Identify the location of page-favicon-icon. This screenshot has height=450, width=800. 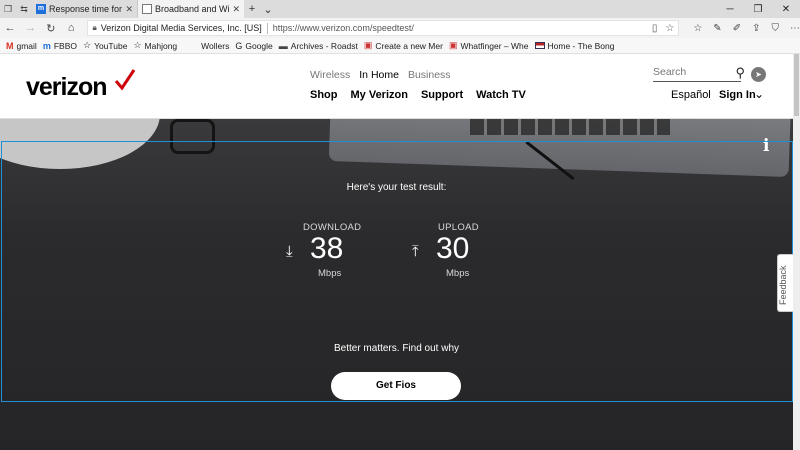
(147, 9).